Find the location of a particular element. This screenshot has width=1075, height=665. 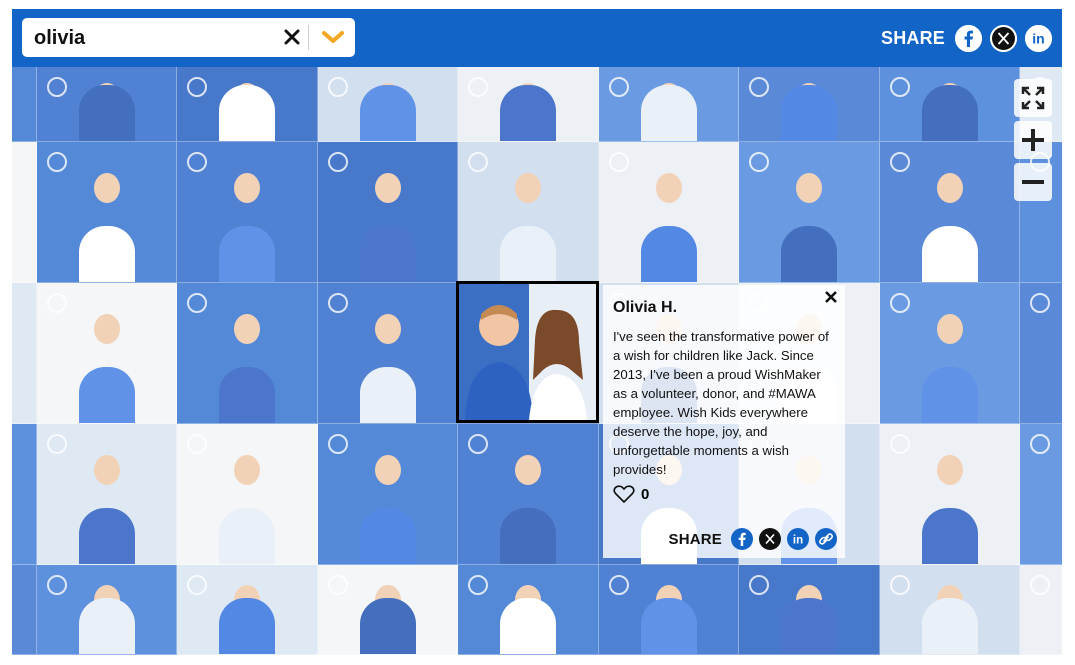

link-icon is located at coordinates (826, 539).